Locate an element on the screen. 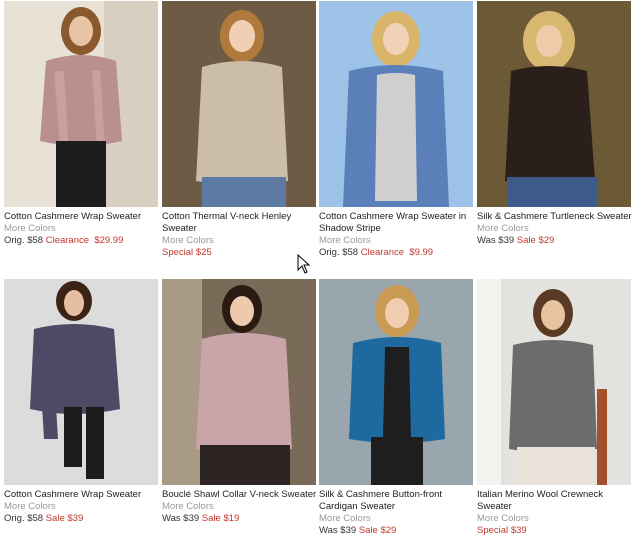  product-price: Orig. $58 Clearance $9.99 is located at coordinates (399, 253).